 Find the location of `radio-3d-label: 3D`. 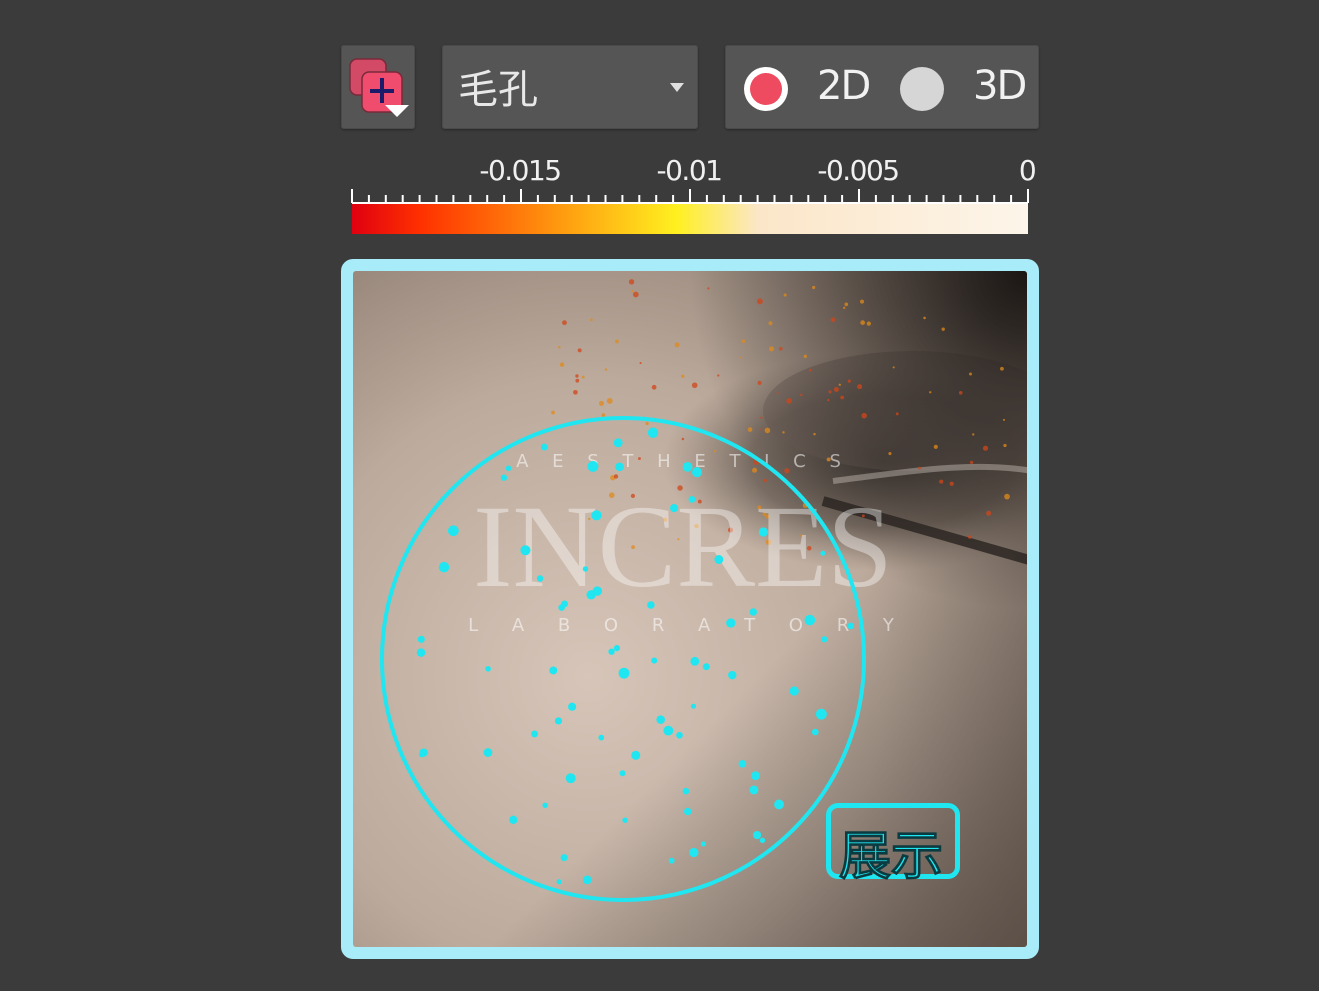

radio-3d-label: 3D is located at coordinates (1000, 86).